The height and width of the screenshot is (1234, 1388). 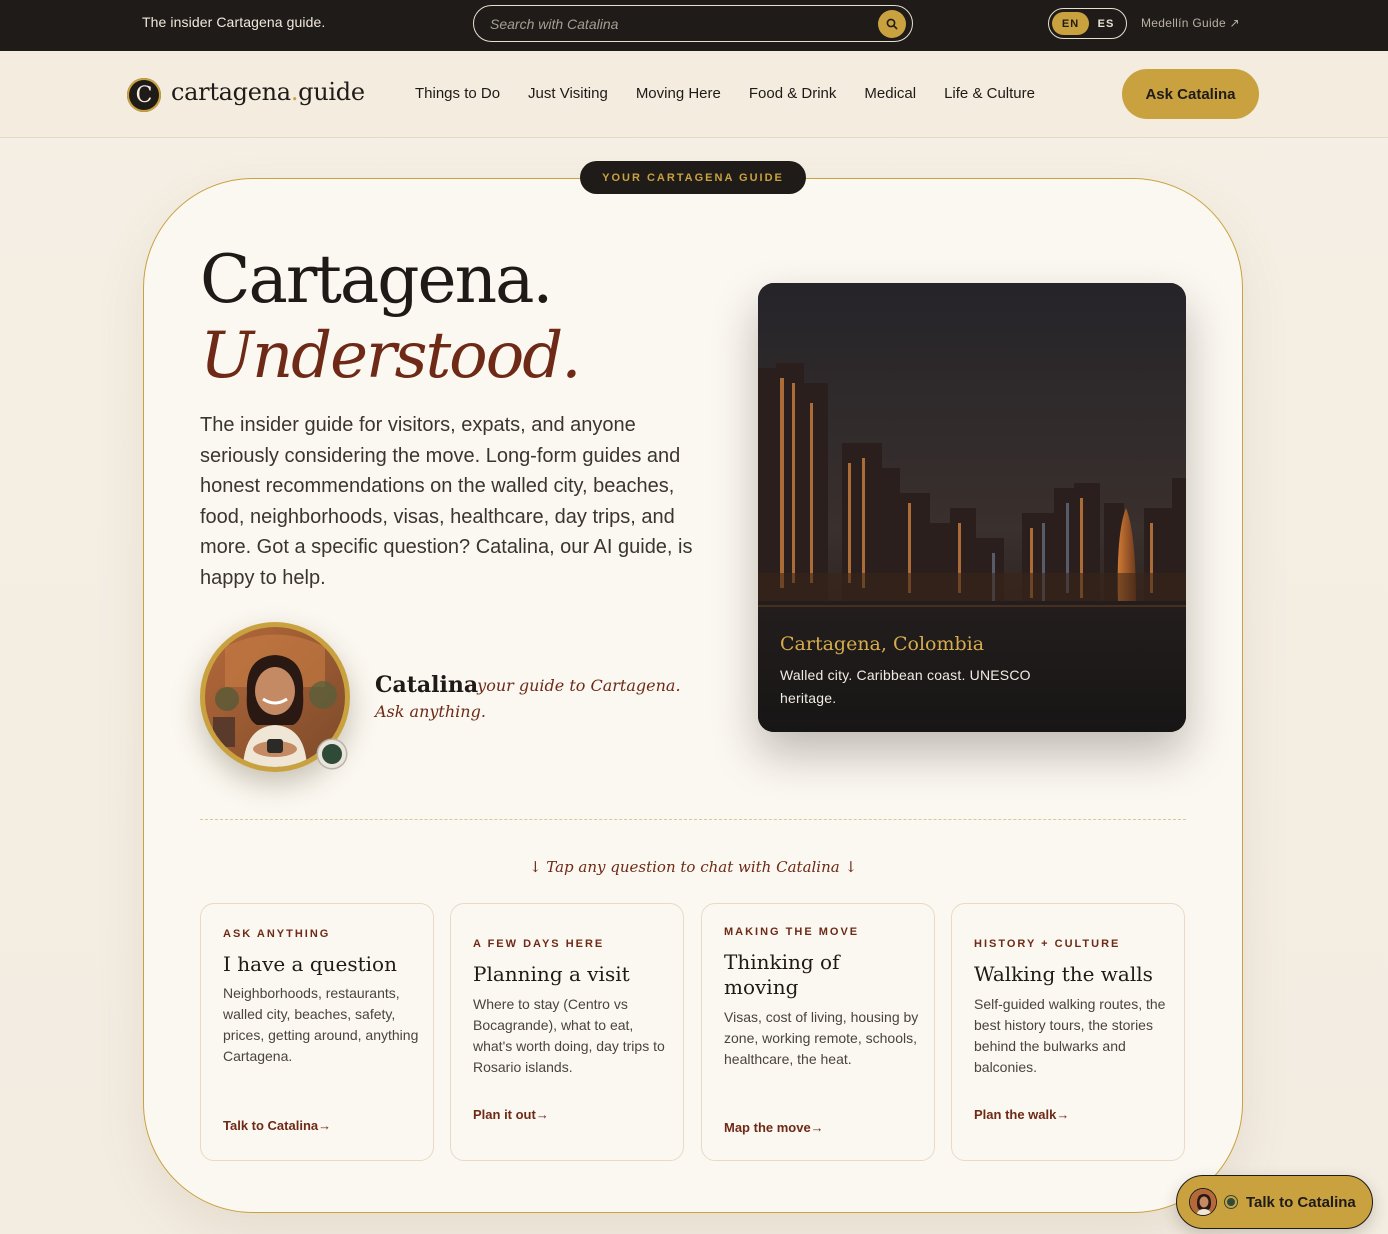 I want to click on search-button, so click(x=892, y=23).